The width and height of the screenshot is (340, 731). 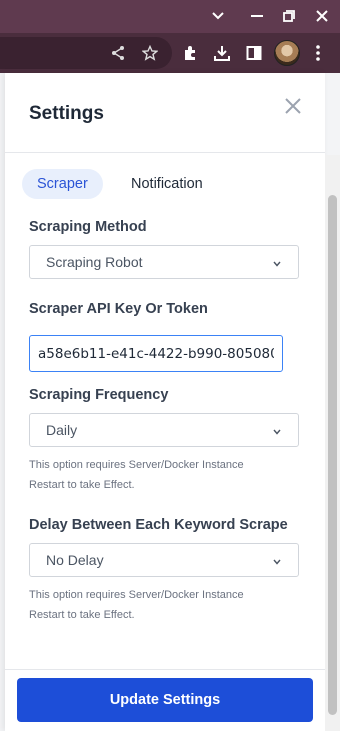 I want to click on api-key-label: Scraper API Key Or Token, so click(x=118, y=309).